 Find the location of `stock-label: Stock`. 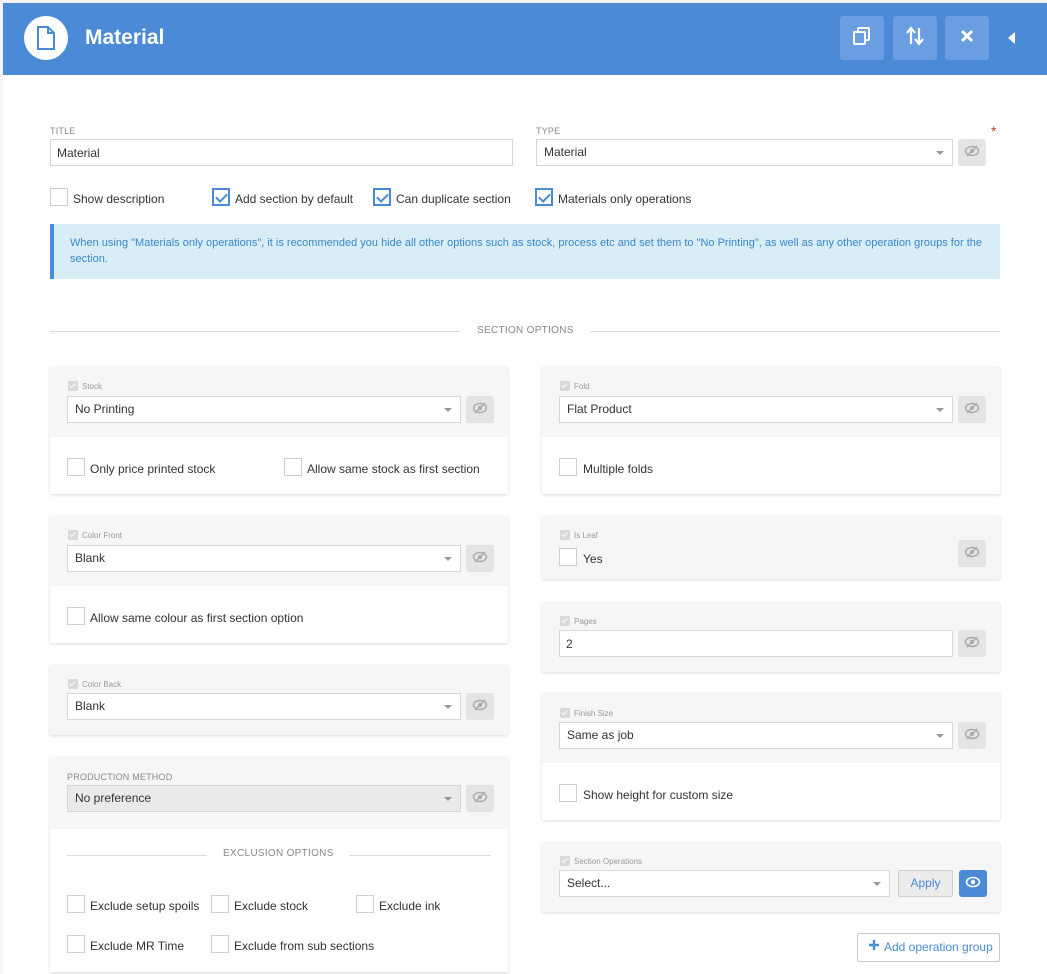

stock-label: Stock is located at coordinates (92, 386).